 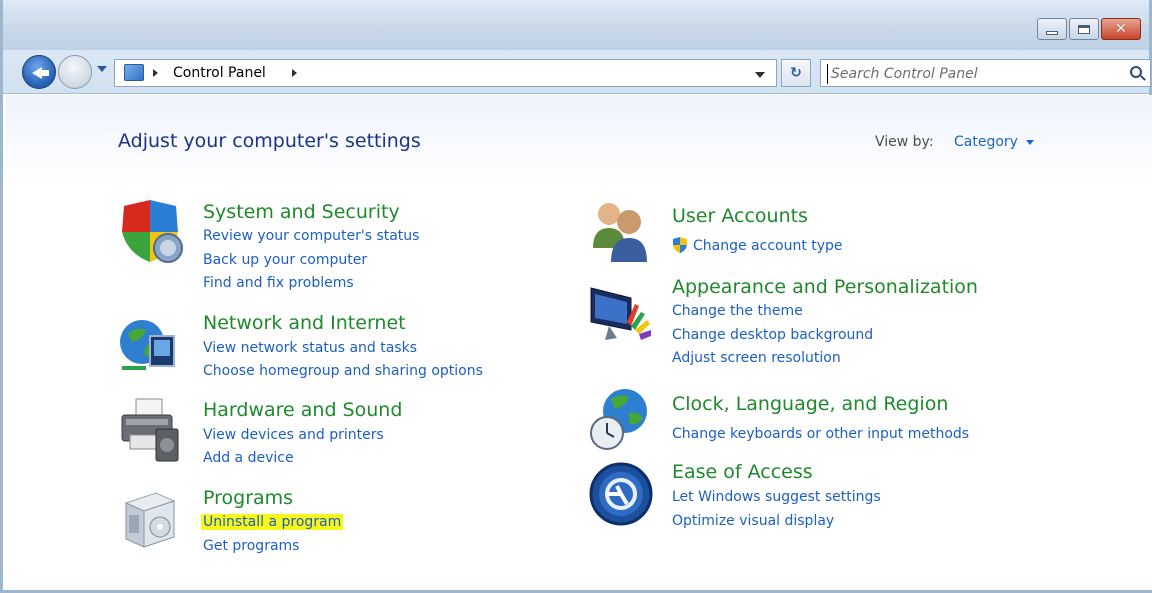 I want to click on caption-buttons: ✕, so click(x=1088, y=31).